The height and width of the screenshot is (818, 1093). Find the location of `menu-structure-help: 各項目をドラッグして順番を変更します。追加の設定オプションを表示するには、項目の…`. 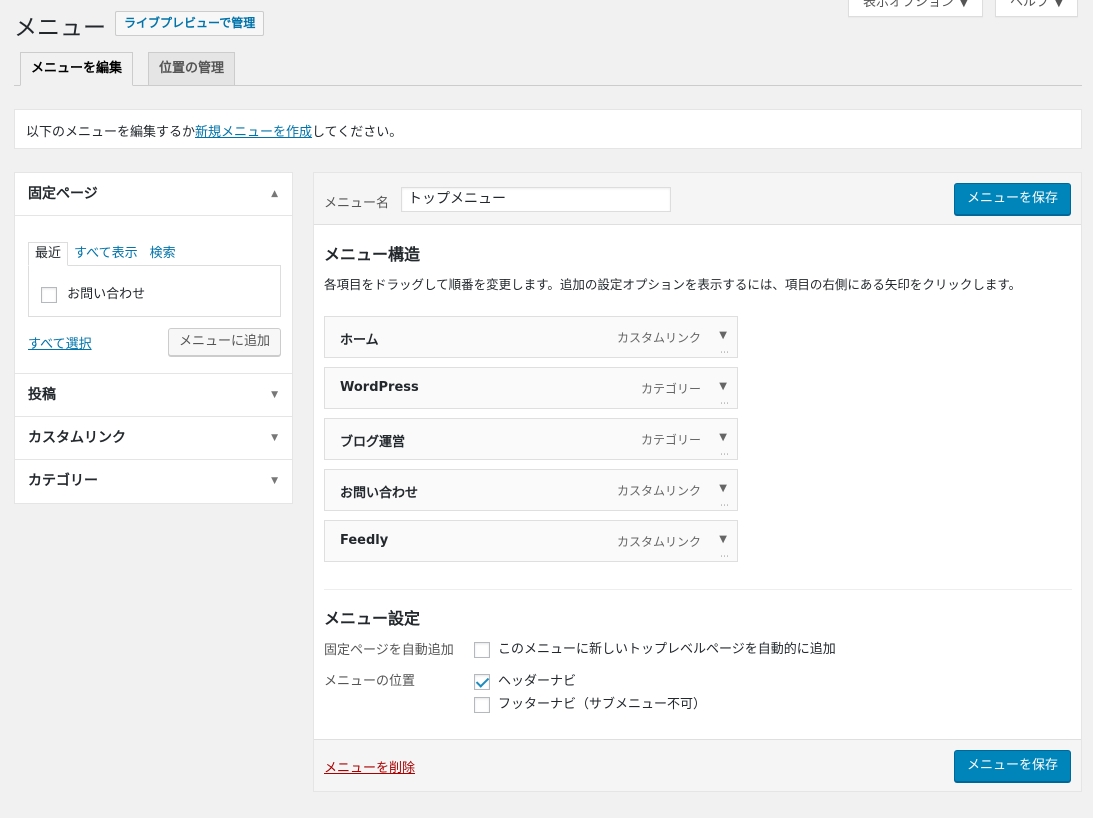

menu-structure-help: 各項目をドラッグして順番を変更します。追加の設定オプションを表示するには、項目の… is located at coordinates (673, 284).